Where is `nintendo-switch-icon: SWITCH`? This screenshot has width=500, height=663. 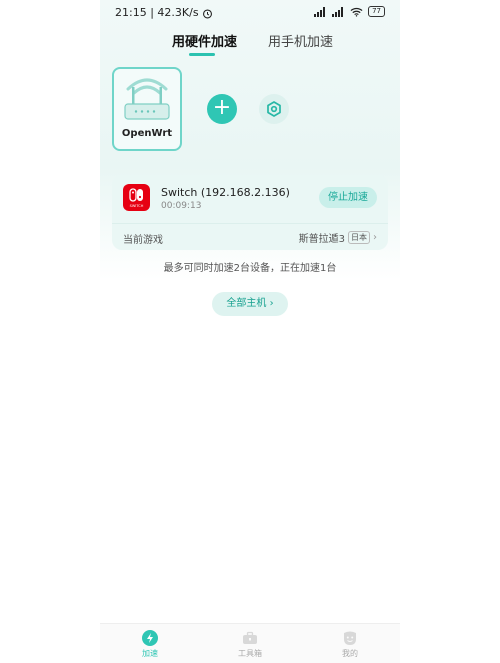
nintendo-switch-icon: SWITCH is located at coordinates (136, 197).